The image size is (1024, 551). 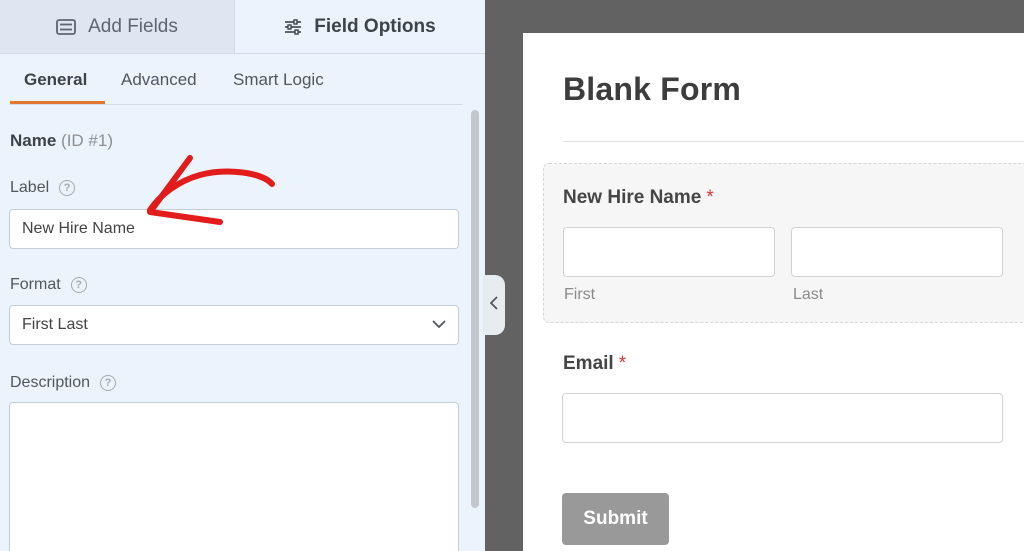 I want to click on options-subtabs: General Advanced Smart Logic, so click(x=236, y=80).